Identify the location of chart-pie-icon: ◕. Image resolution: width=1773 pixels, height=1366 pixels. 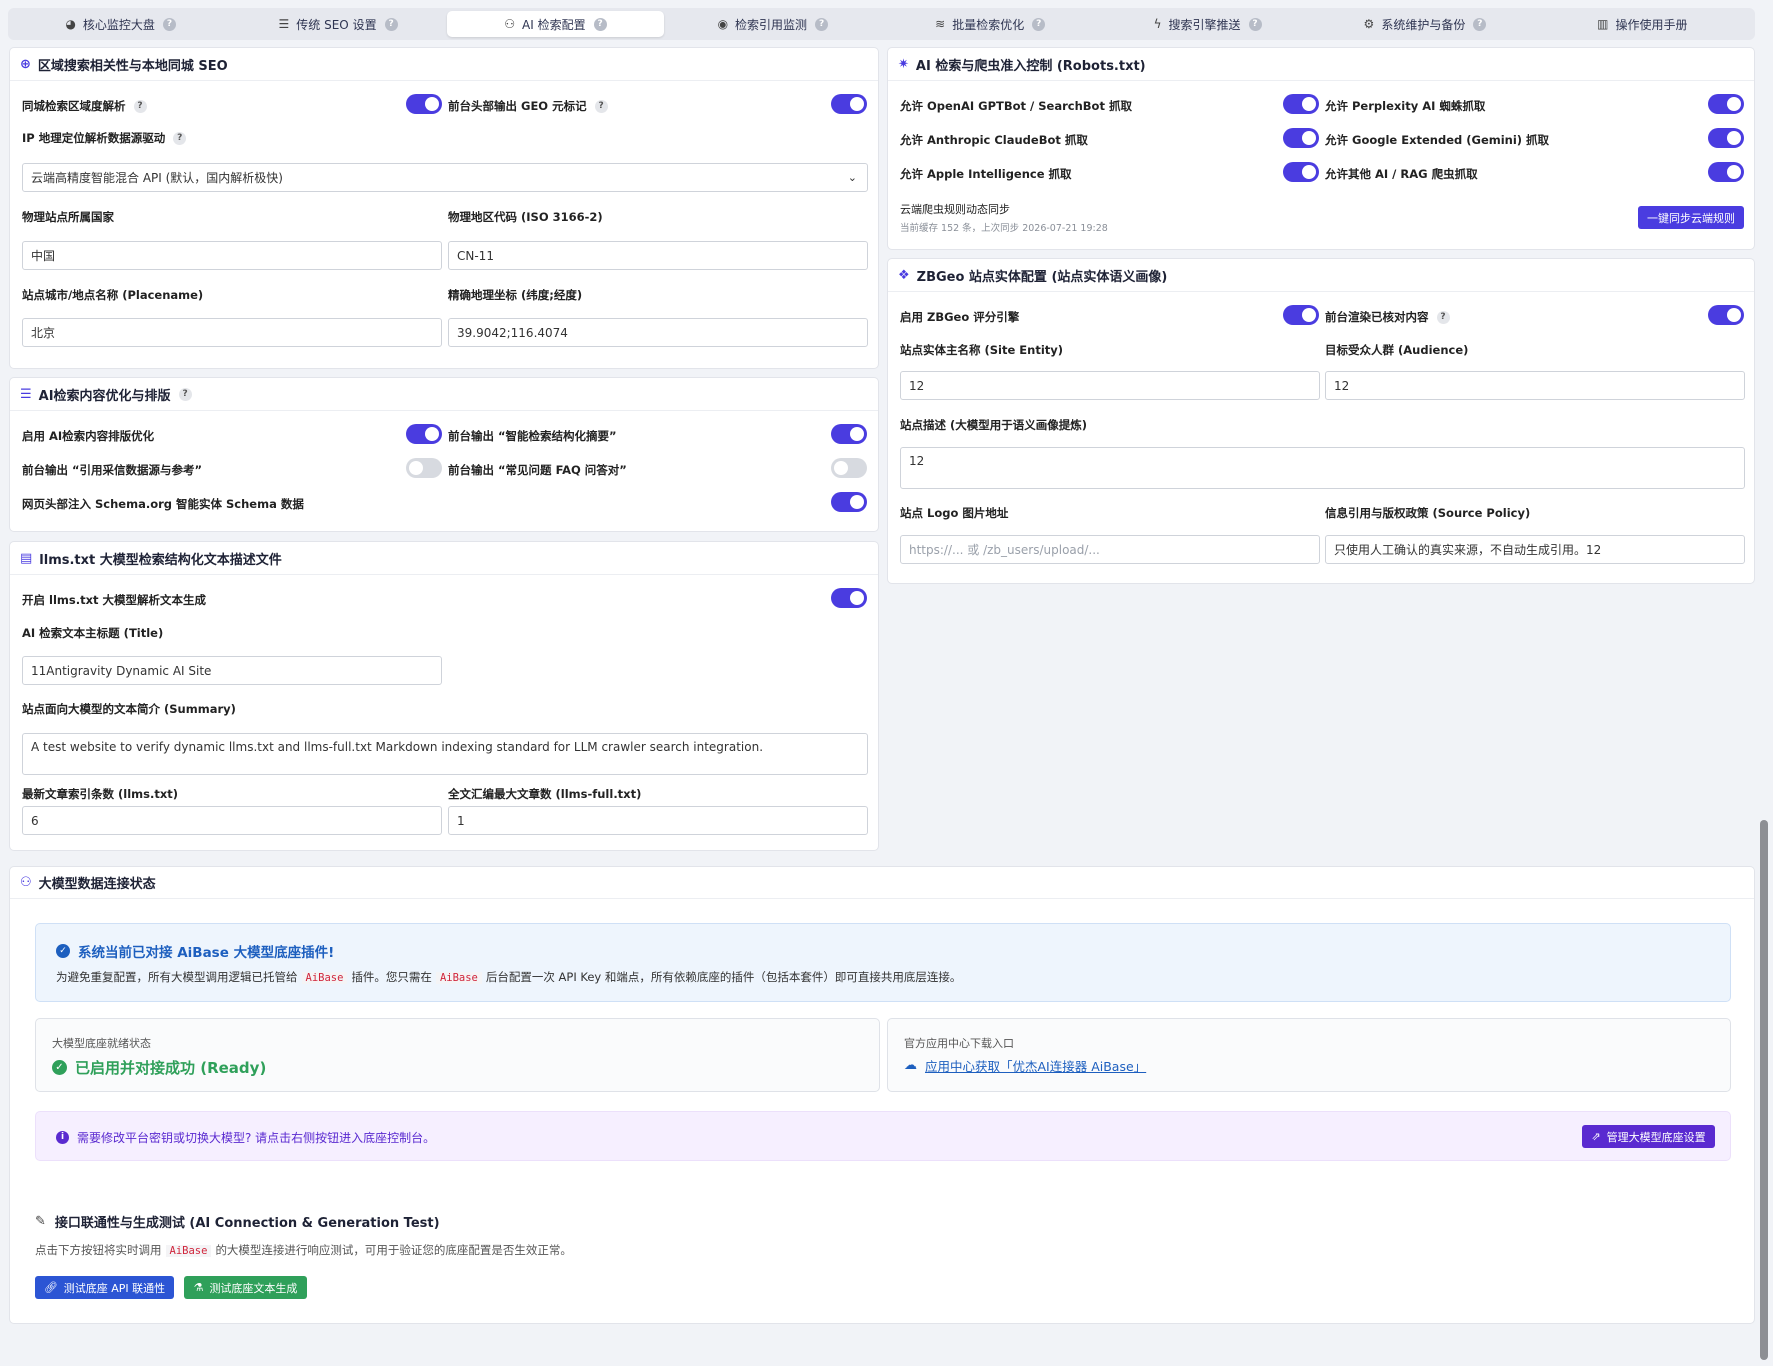
(70, 24).